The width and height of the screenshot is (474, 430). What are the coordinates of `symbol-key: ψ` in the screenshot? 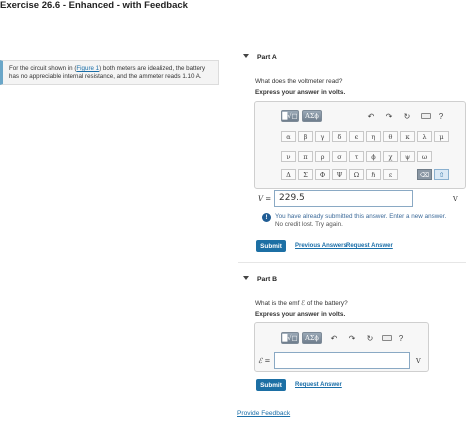 It's located at (407, 156).